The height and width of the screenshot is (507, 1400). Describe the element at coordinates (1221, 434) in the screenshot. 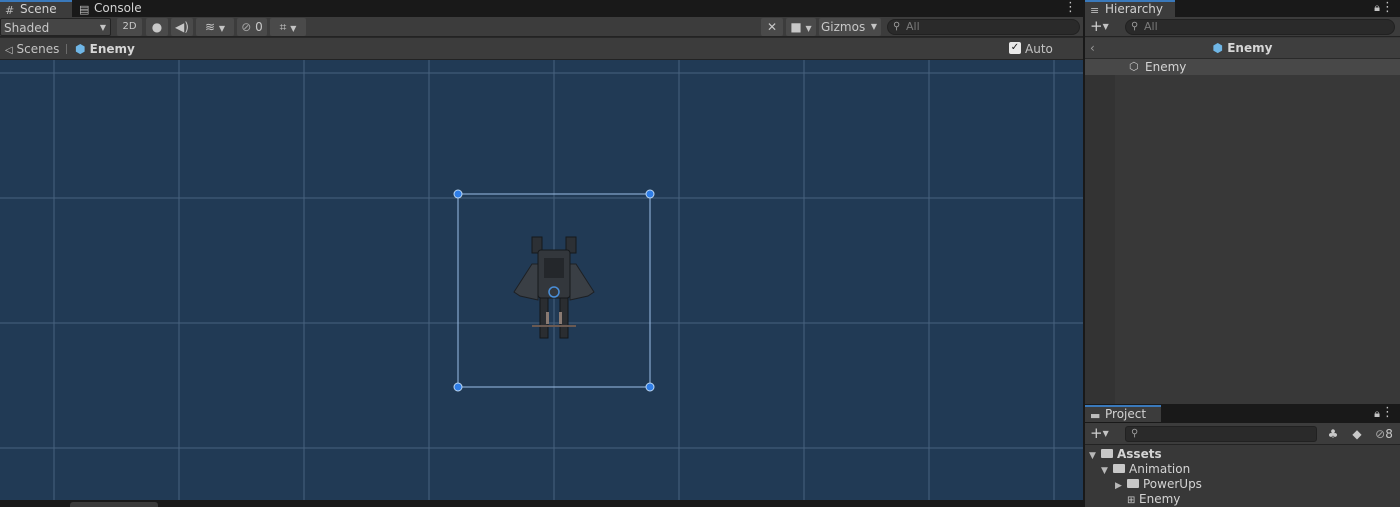

I see `project-search-input: ⚲` at that location.